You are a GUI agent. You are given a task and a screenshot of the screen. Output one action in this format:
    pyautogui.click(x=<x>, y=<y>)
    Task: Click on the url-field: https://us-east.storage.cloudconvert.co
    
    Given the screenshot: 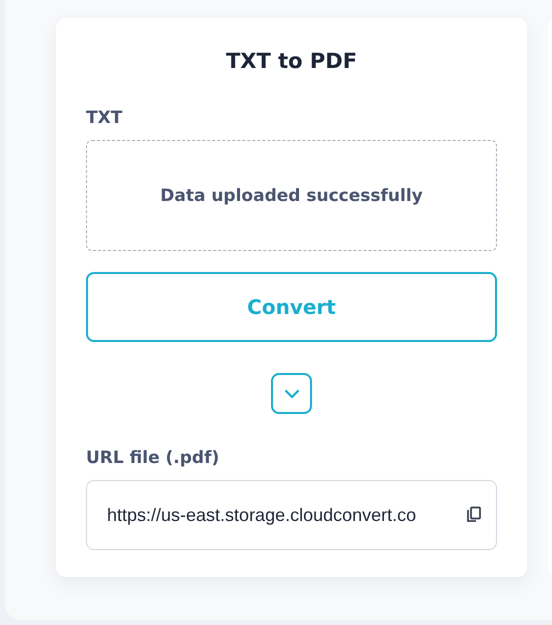 What is the action you would take?
    pyautogui.click(x=291, y=515)
    